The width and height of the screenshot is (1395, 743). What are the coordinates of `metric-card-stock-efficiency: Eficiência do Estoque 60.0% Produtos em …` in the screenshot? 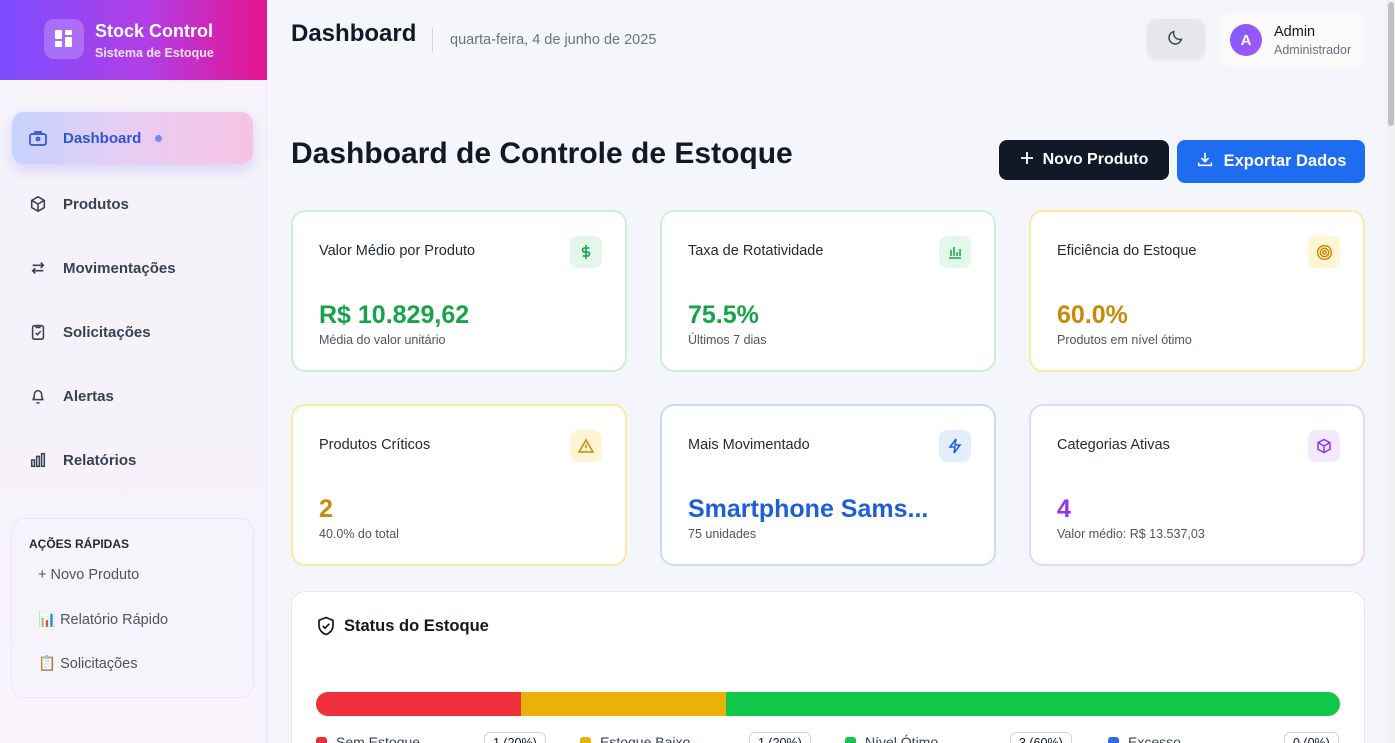 It's located at (1197, 291).